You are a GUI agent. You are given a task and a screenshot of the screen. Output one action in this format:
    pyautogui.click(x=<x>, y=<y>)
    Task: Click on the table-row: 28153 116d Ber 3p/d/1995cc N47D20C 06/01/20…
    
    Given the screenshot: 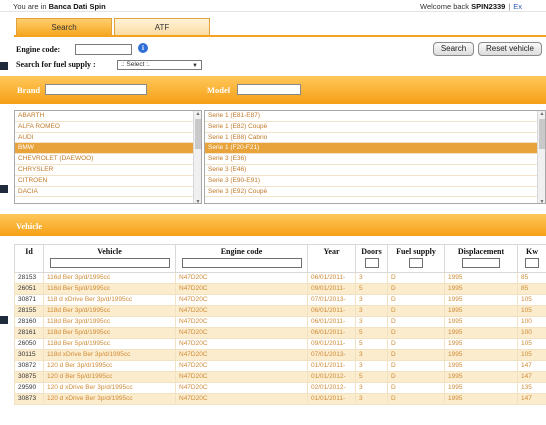 What is the action you would take?
    pyautogui.click(x=280, y=278)
    